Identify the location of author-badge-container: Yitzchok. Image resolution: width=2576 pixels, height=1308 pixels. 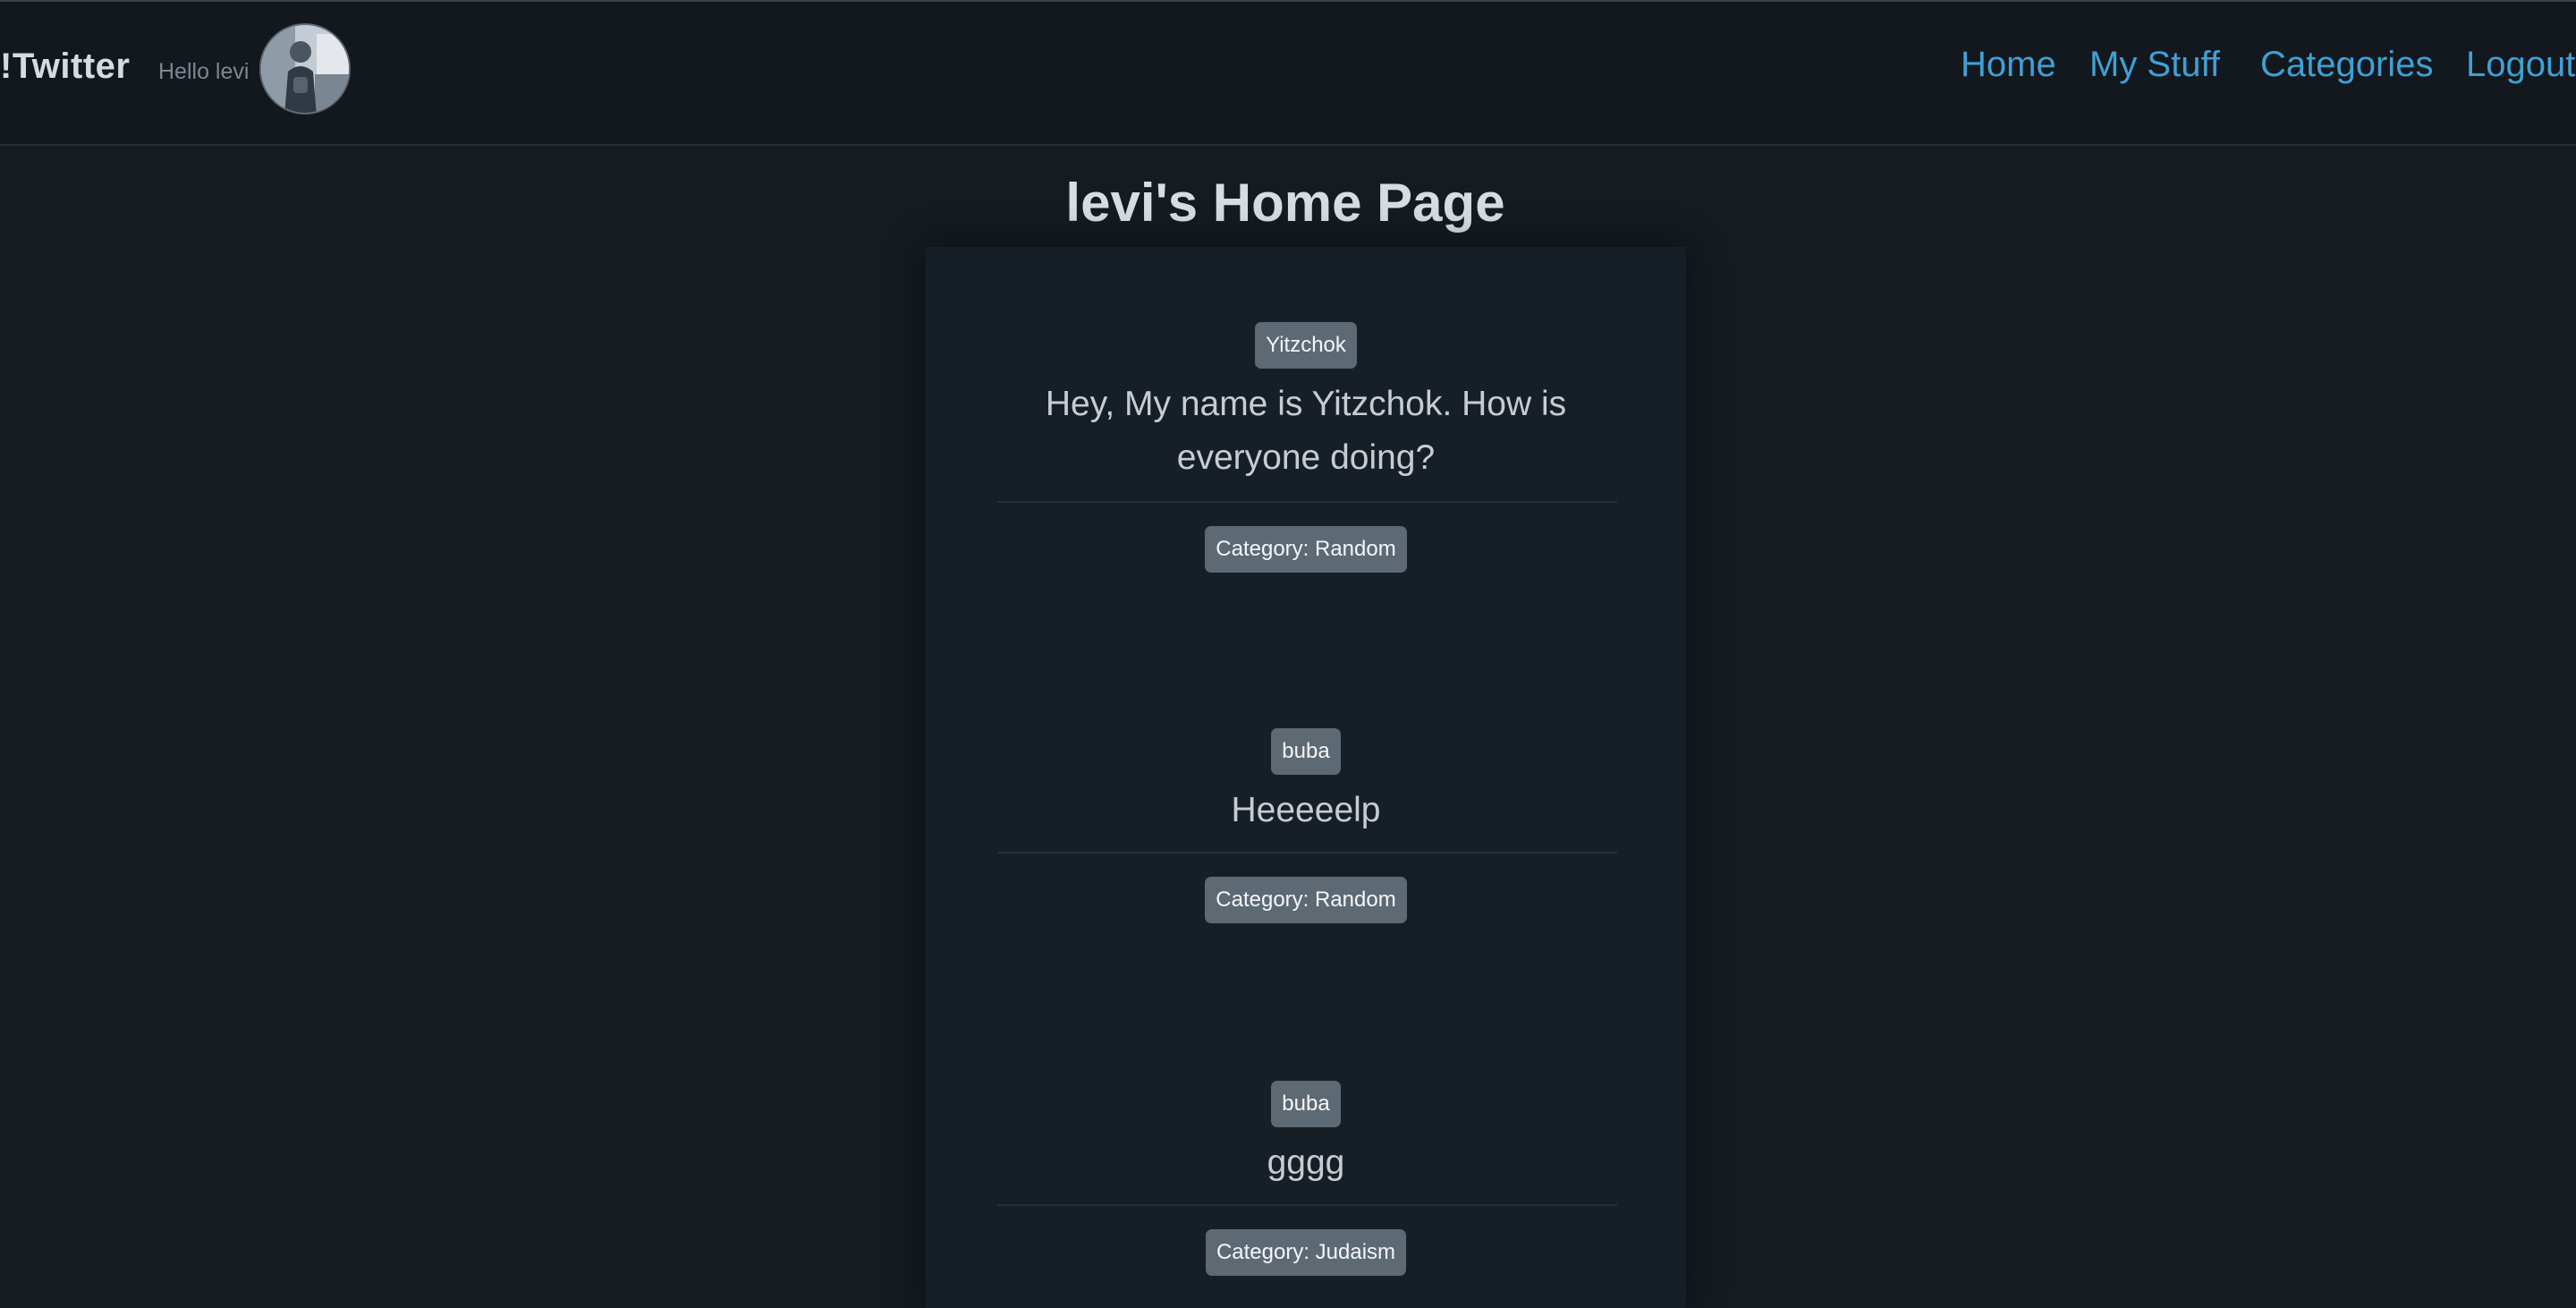
(1306, 345).